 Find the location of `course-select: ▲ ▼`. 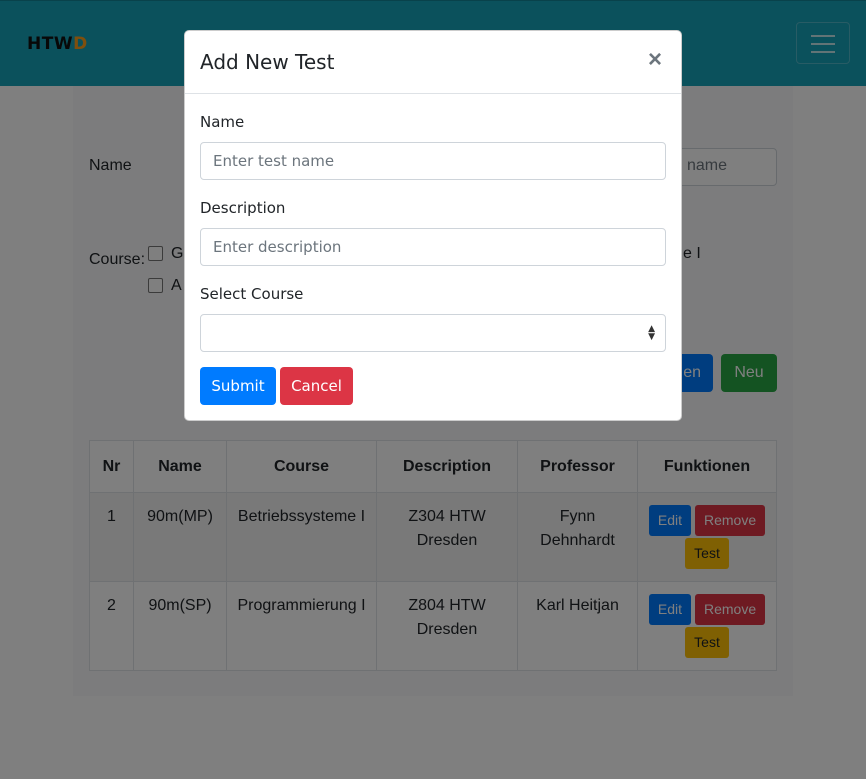

course-select: ▲ ▼ is located at coordinates (433, 333).